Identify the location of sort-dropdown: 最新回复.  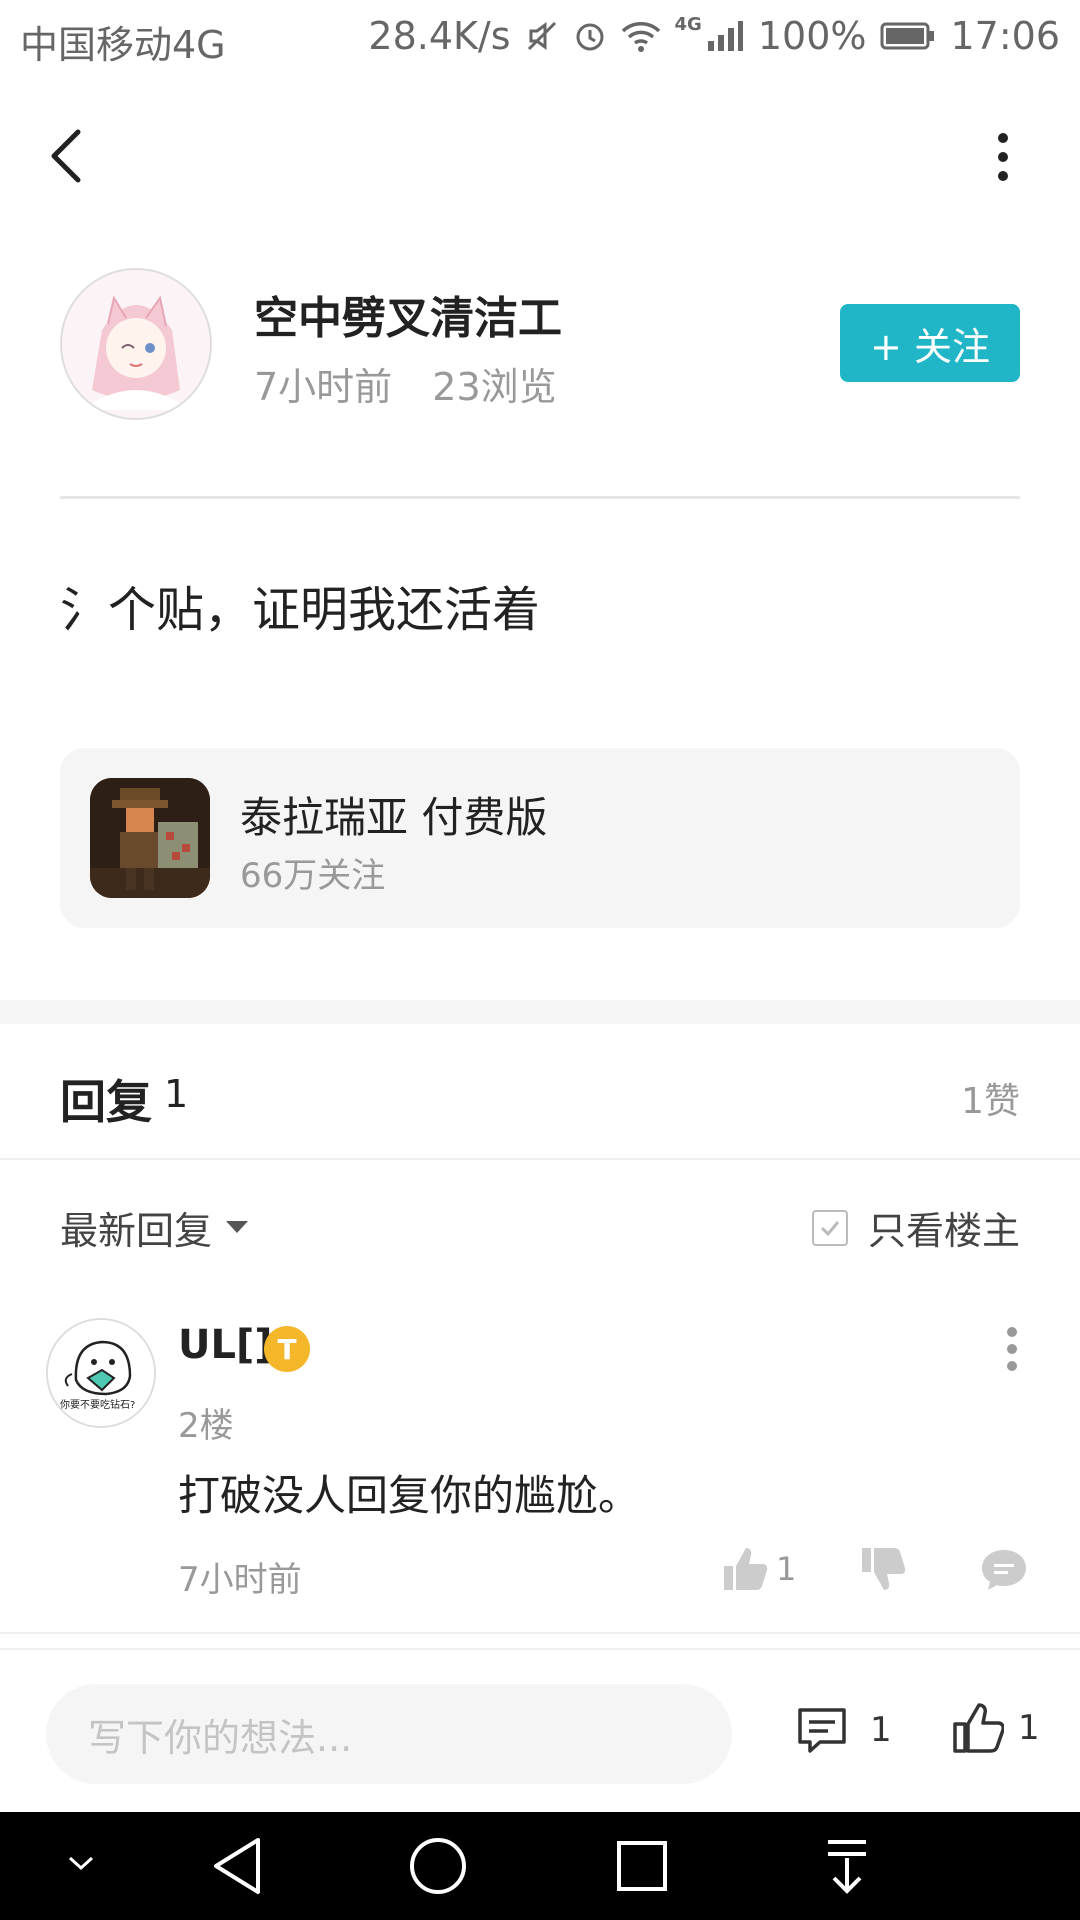
(154, 1227).